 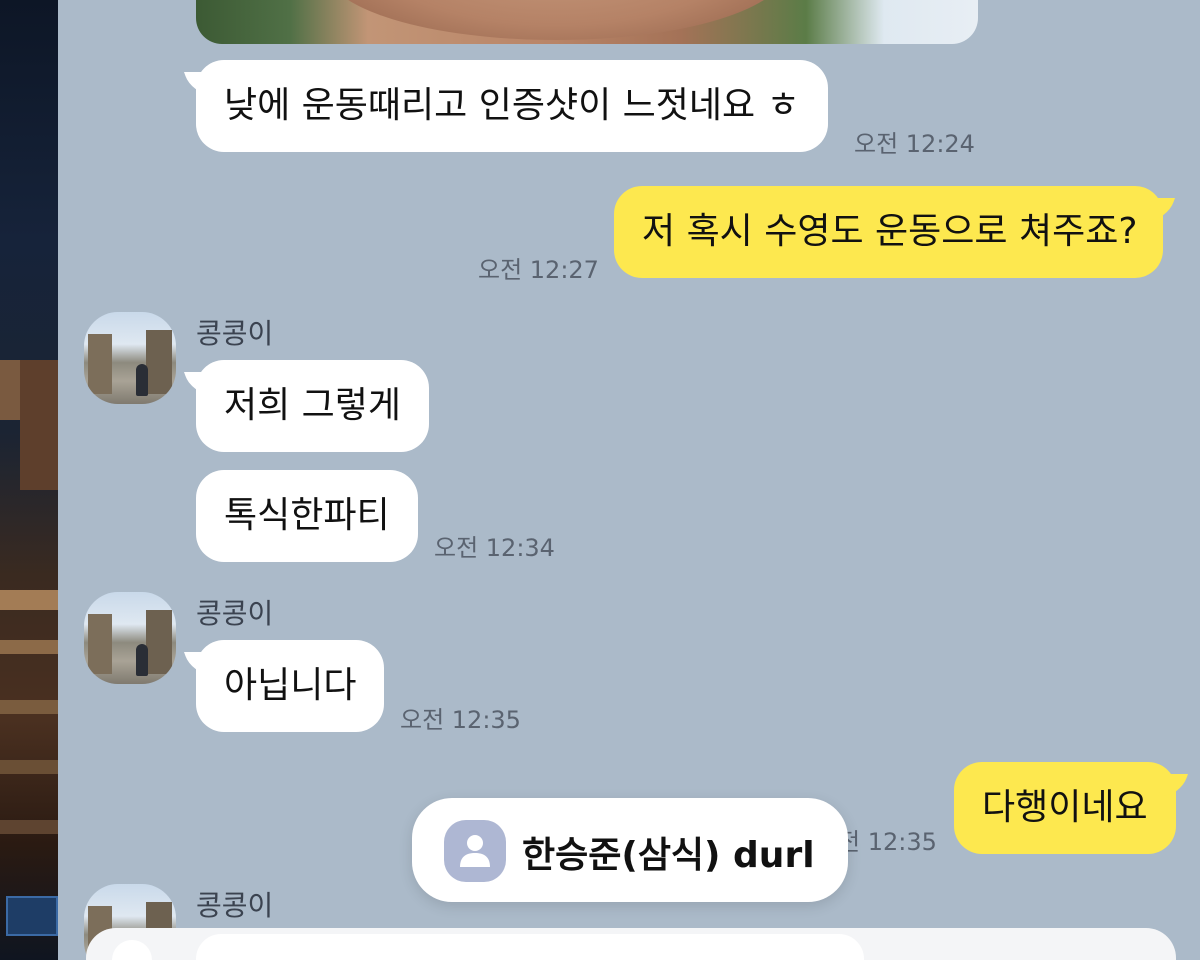 I want to click on message-time: 오전 12:35, so click(x=460, y=720).